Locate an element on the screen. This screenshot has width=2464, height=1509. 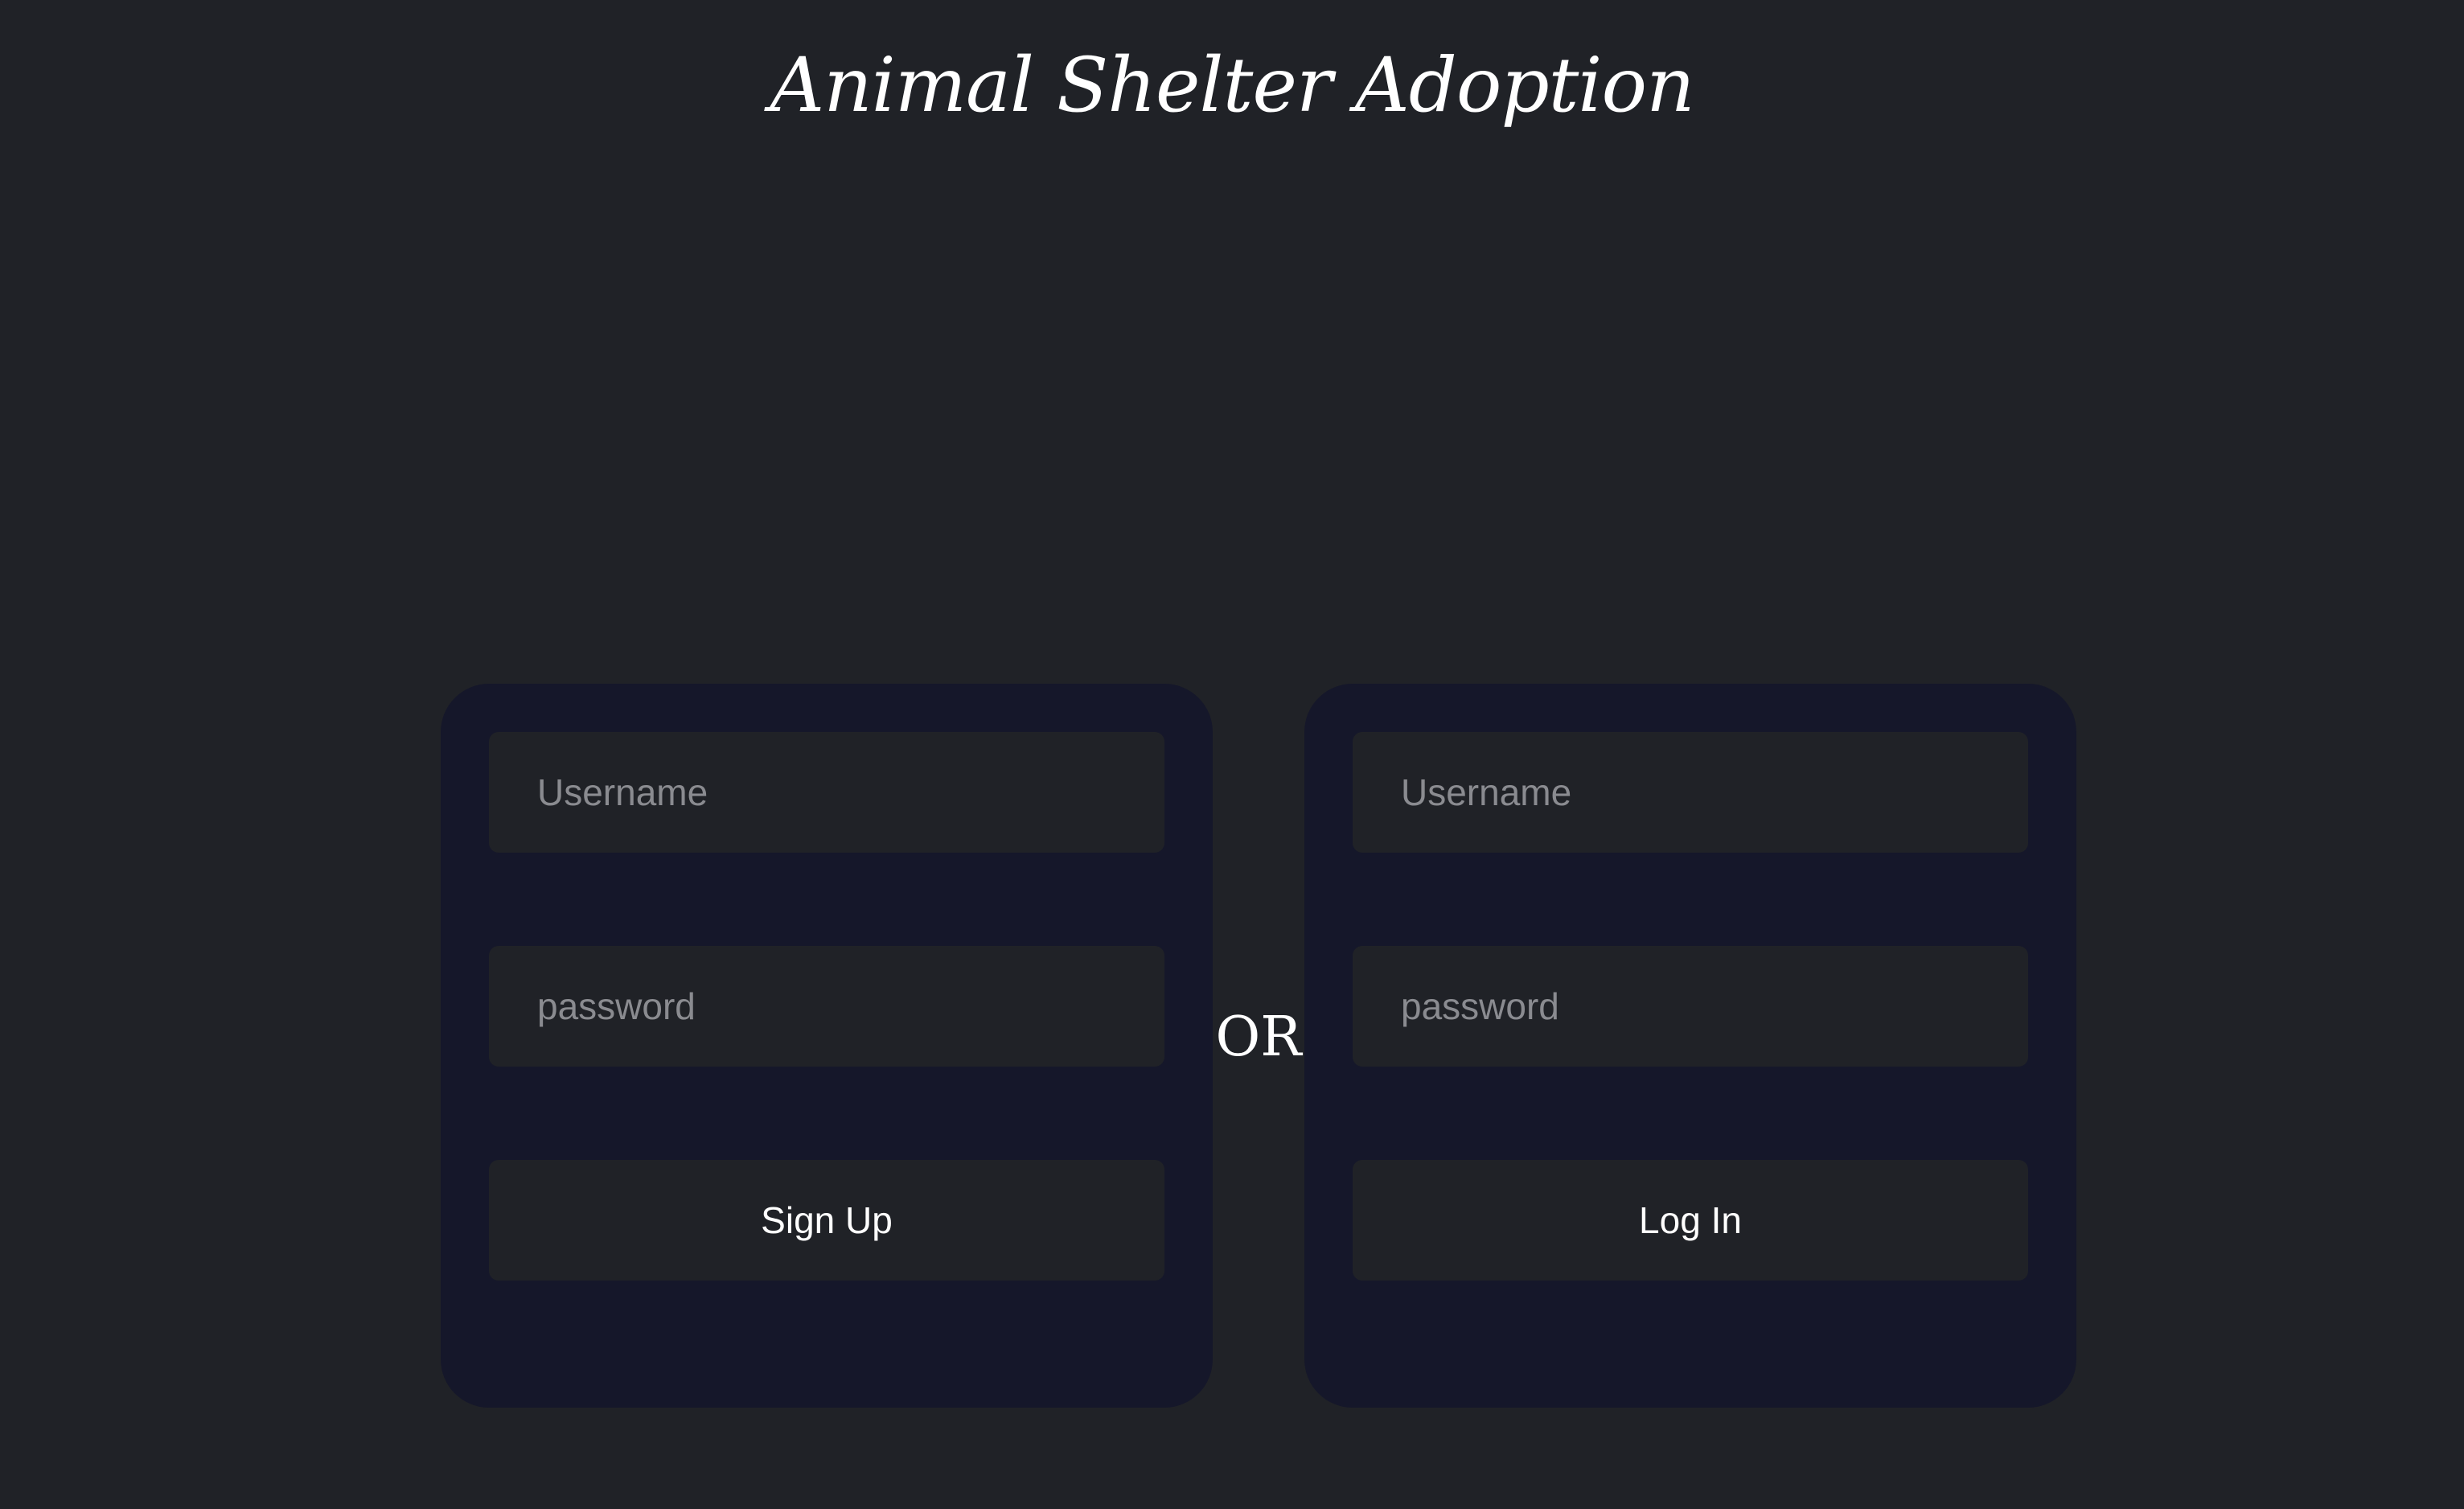
signup-password-input is located at coordinates (826, 1006).